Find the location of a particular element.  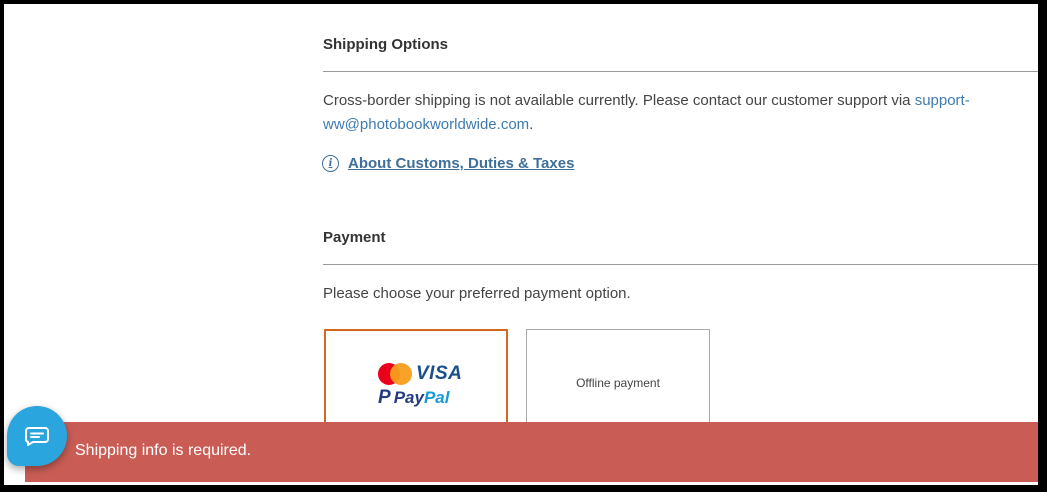

visa-logo: VISA is located at coordinates (439, 373).